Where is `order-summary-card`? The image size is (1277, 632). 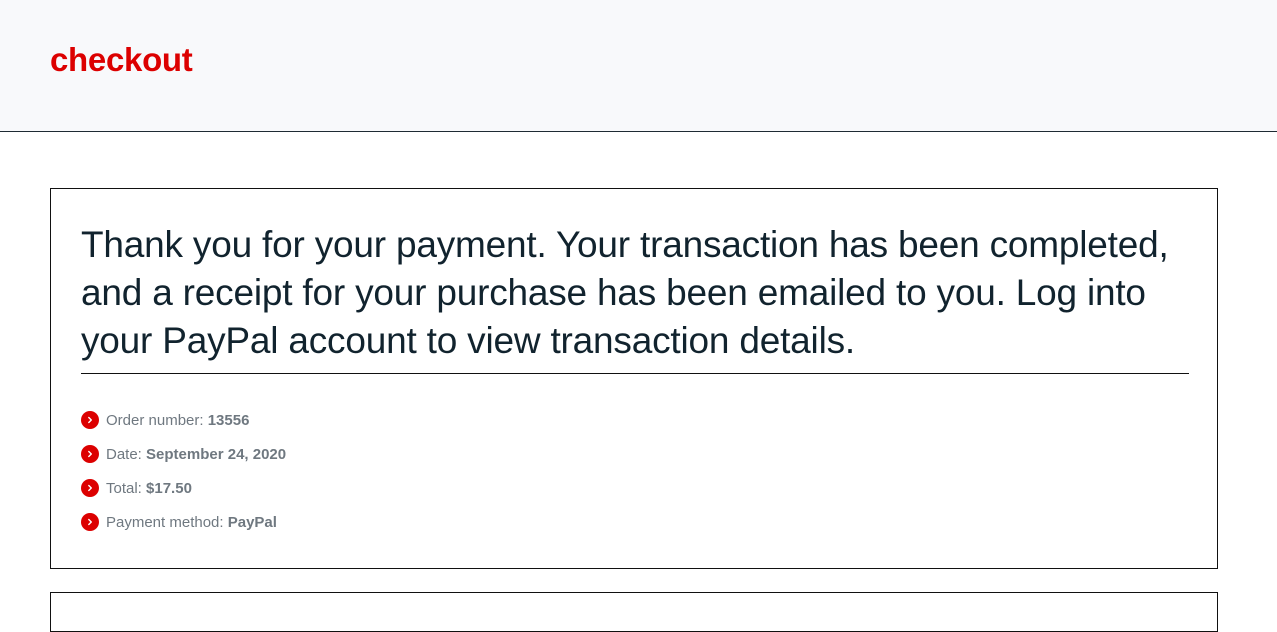 order-summary-card is located at coordinates (634, 612).